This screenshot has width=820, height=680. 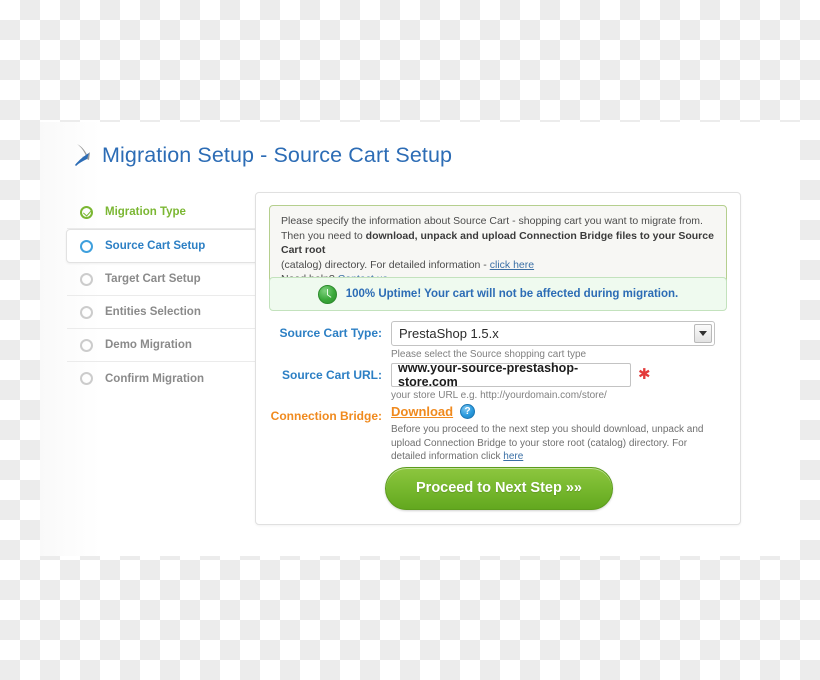 What do you see at coordinates (422, 411) in the screenshot?
I see `download-link: Download` at bounding box center [422, 411].